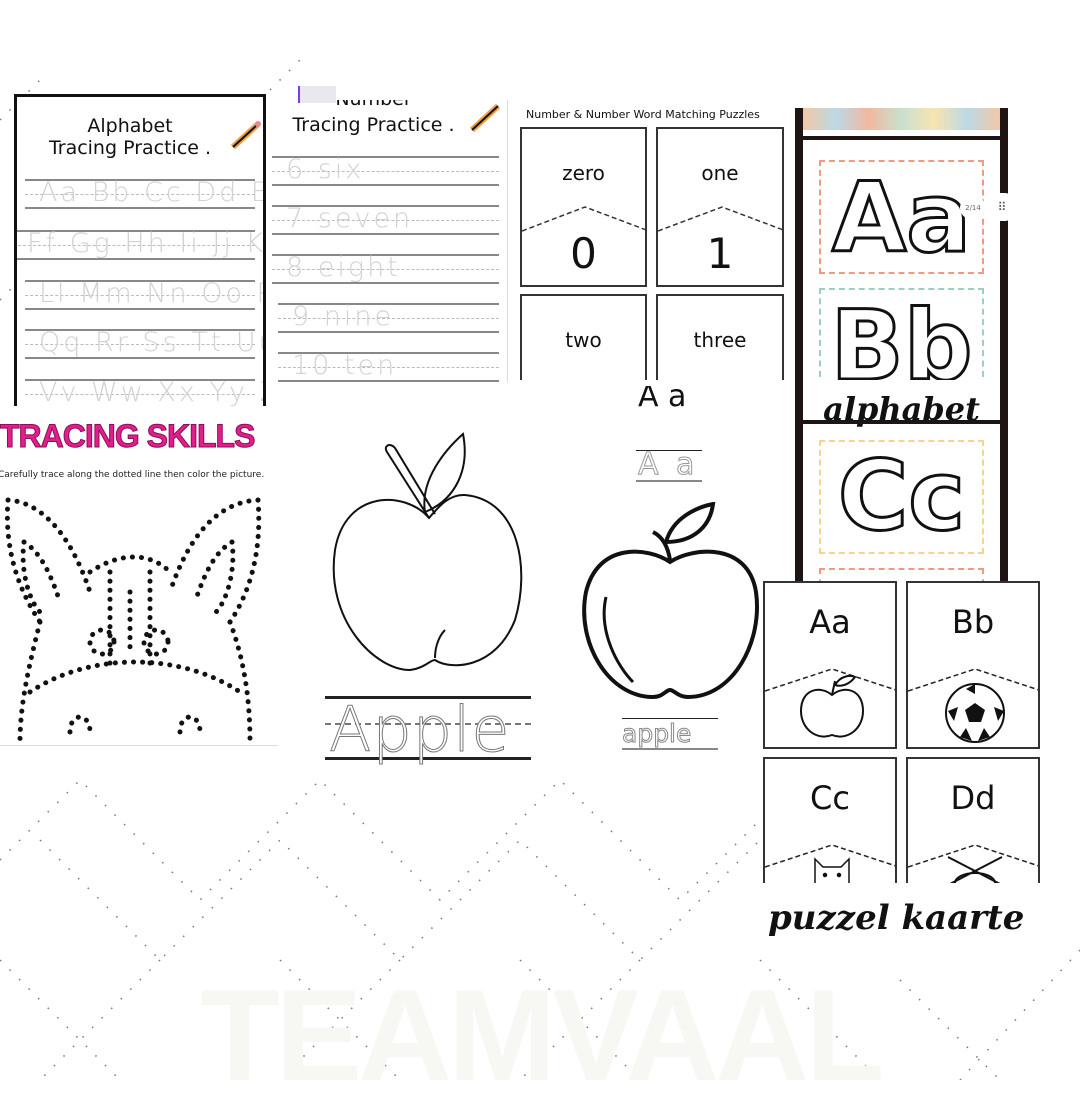  What do you see at coordinates (830, 665) in the screenshot?
I see `puzzle-card: Aa` at bounding box center [830, 665].